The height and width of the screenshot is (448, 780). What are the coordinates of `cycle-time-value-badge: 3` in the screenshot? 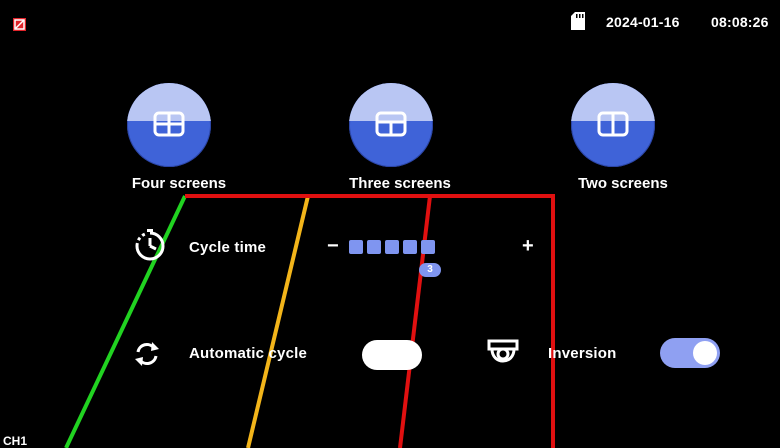 It's located at (430, 270).